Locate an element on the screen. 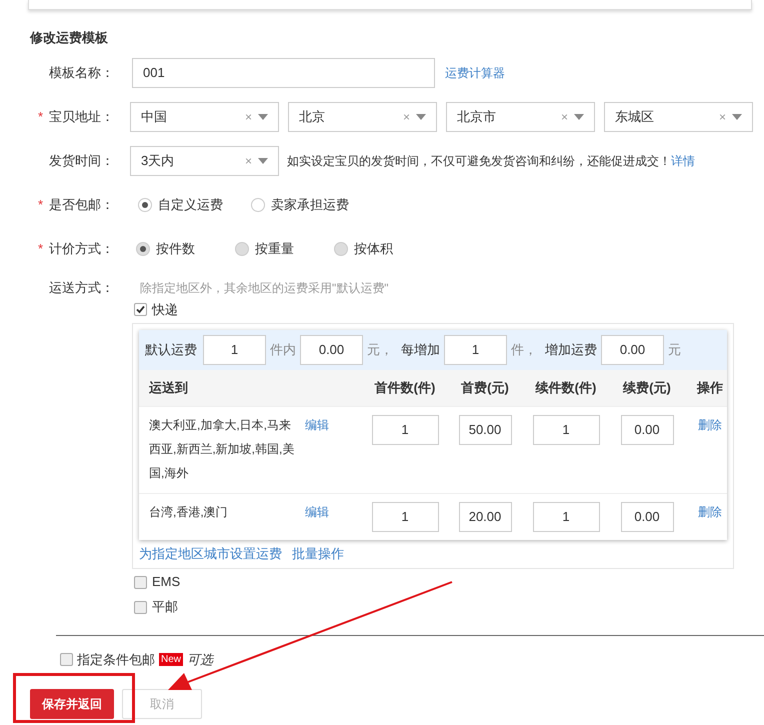  unit-text: 元， is located at coordinates (380, 350).